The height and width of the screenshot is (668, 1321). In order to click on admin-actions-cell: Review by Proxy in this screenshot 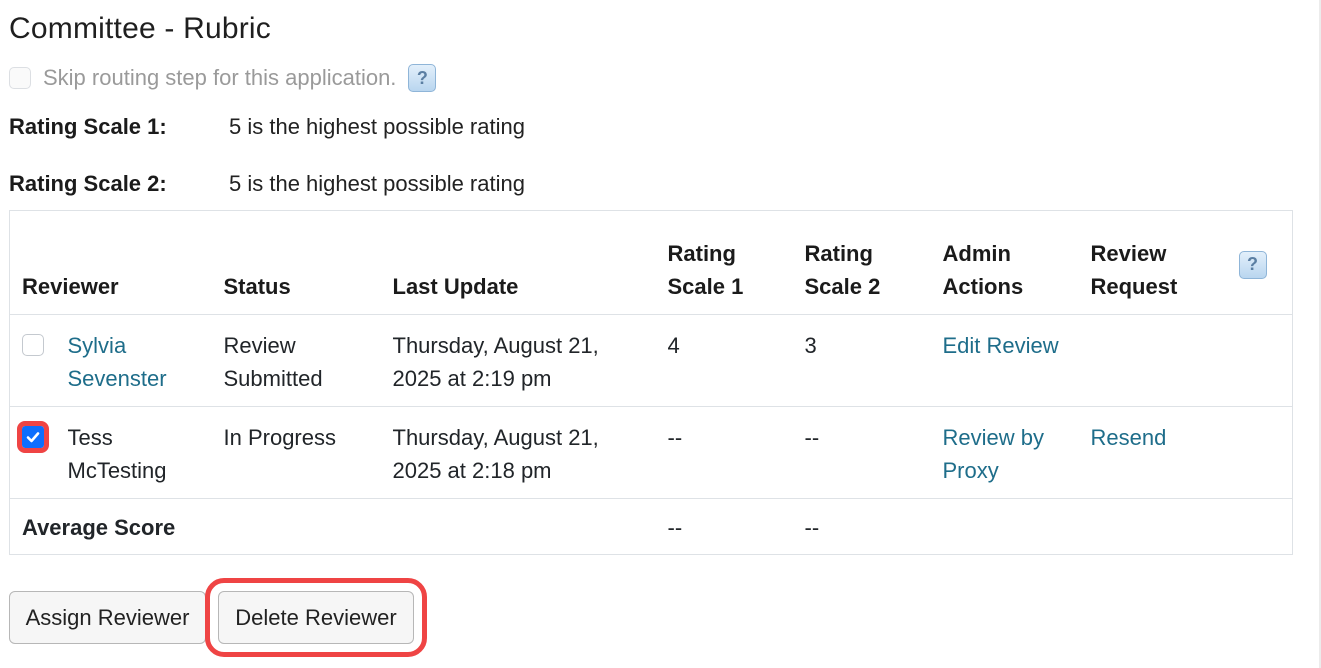, I will do `click(1016, 452)`.